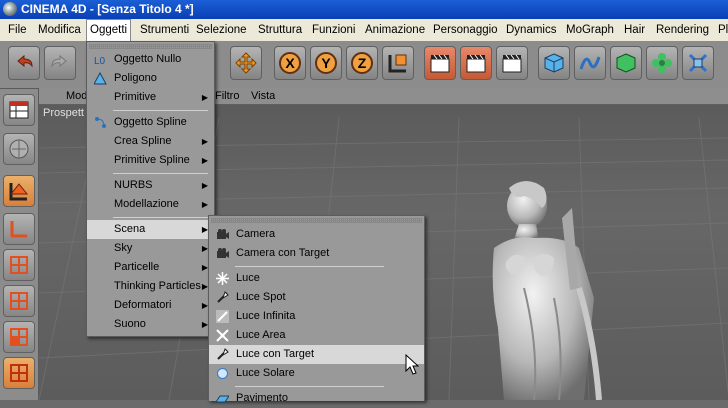 The width and height of the screenshot is (728, 408). I want to click on redo-button, so click(60, 63).